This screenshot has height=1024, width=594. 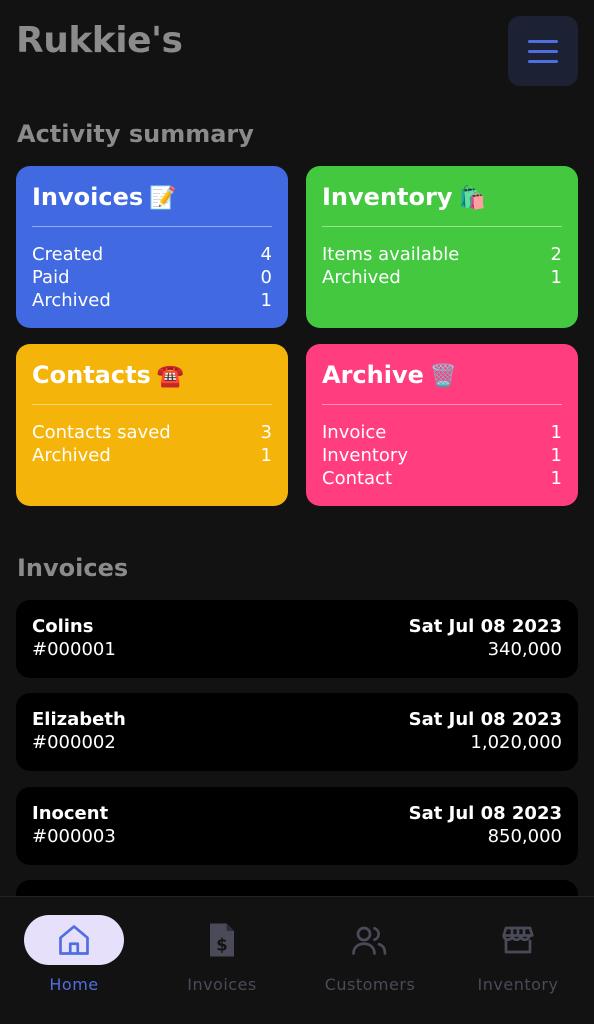 What do you see at coordinates (74, 742) in the screenshot?
I see `invoice-number: #000002` at bounding box center [74, 742].